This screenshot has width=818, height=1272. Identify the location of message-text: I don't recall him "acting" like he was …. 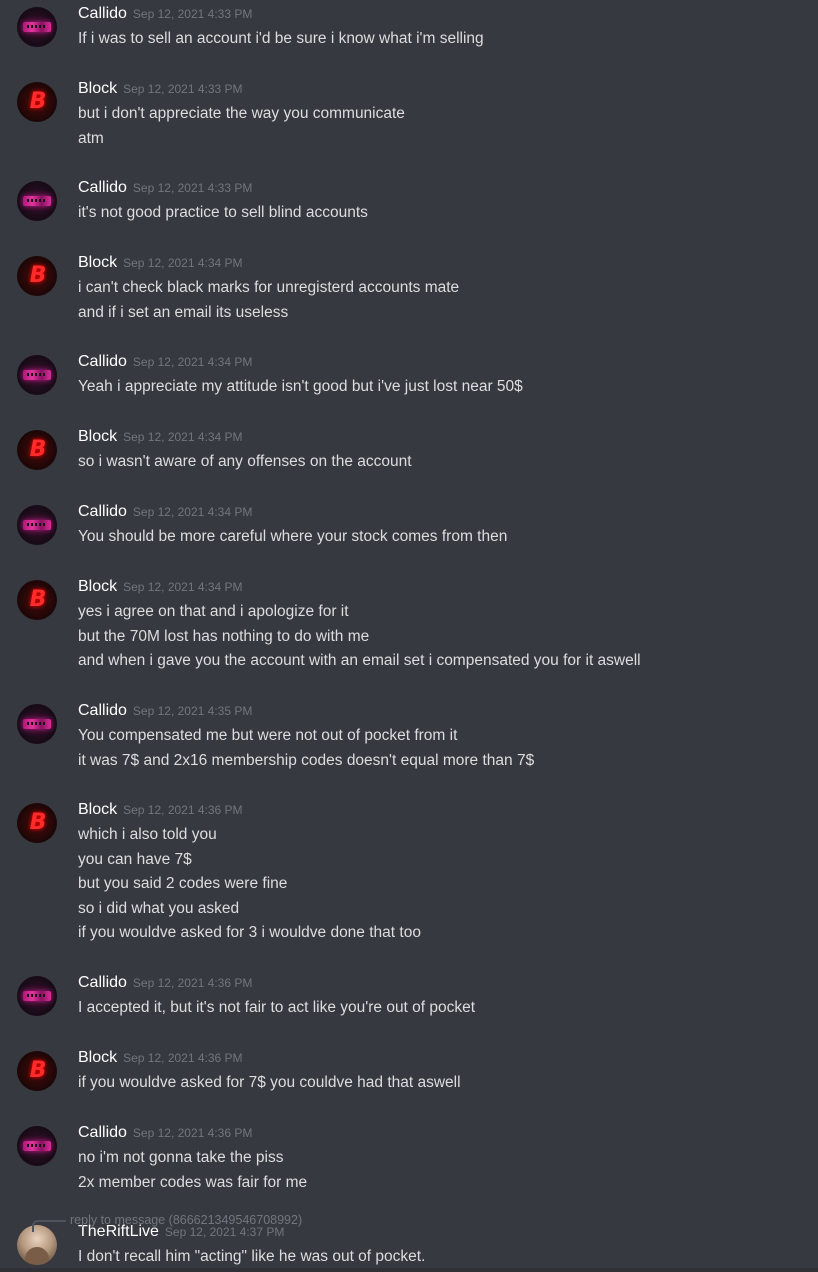
(252, 1256).